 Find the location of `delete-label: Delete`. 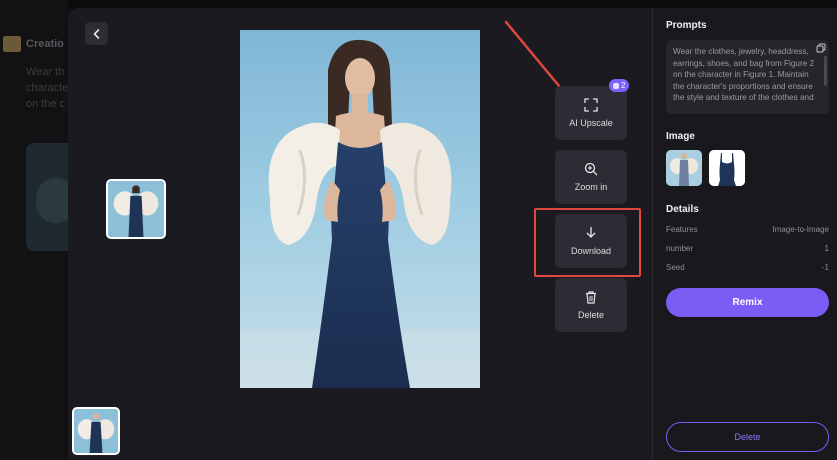

delete-label: Delete is located at coordinates (590, 315).